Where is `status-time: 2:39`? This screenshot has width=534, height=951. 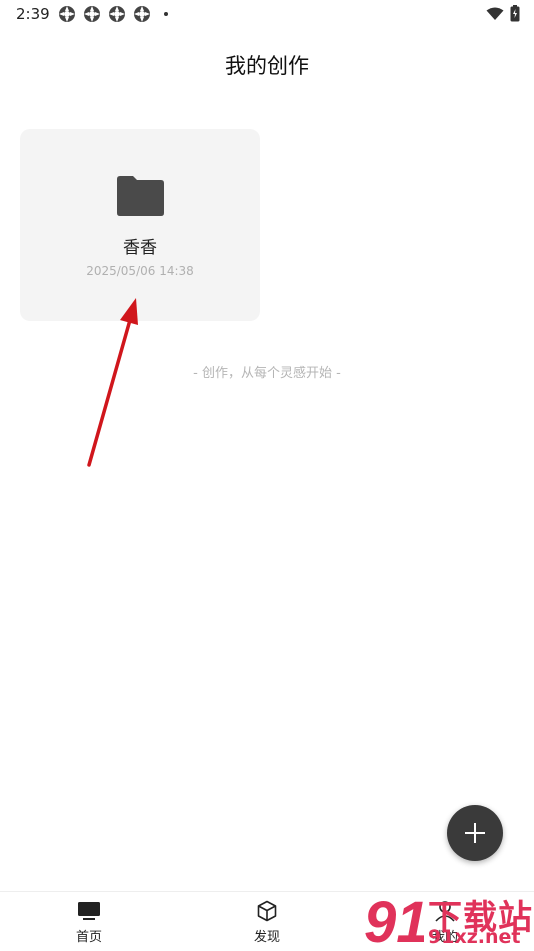
status-time: 2:39 is located at coordinates (33, 14).